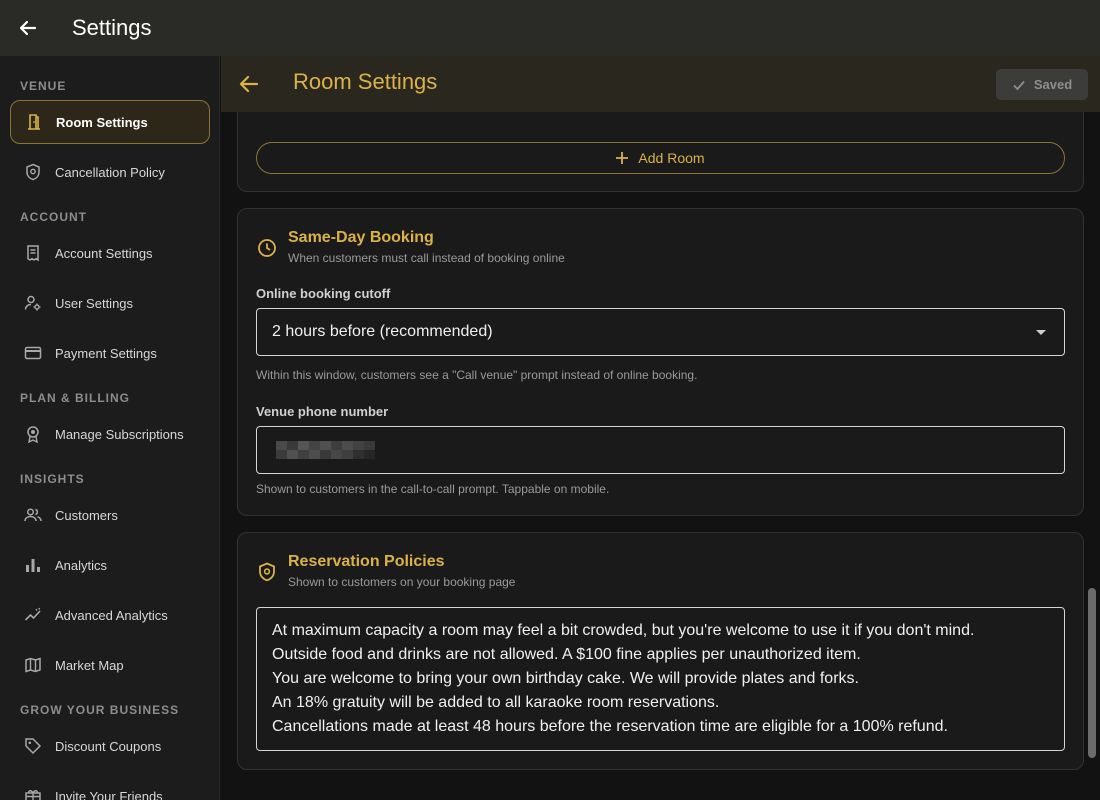 This screenshot has width=1100, height=800. I want to click on sidebar-item-label: Payment Settings, so click(106, 353).